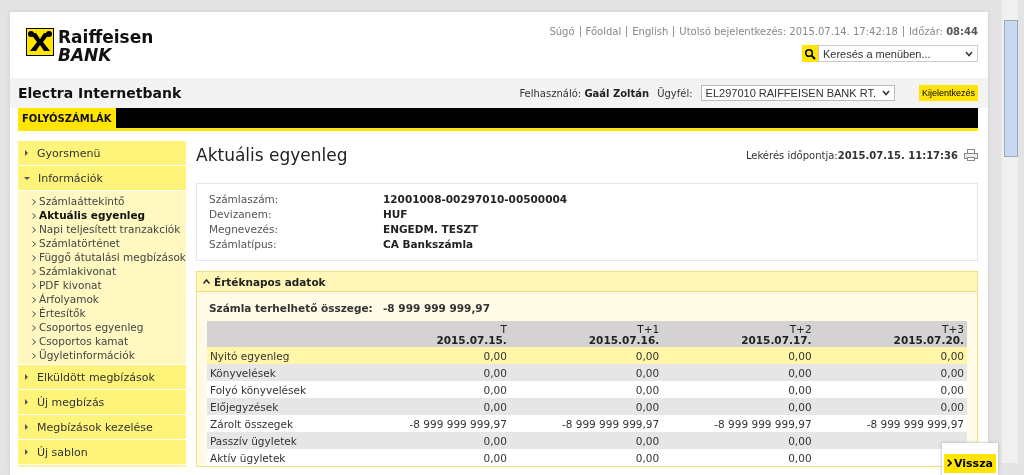  I want to click on row-label: Folyó könyvelések, so click(282, 389).